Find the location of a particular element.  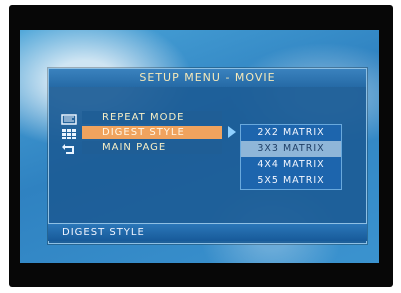

repeat-icon is located at coordinates (69, 119).